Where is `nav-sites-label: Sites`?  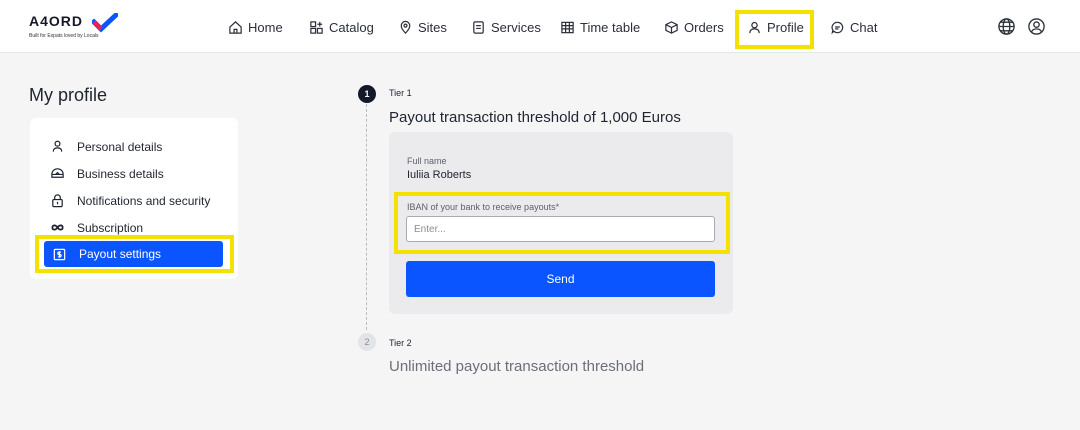
nav-sites-label: Sites is located at coordinates (432, 27).